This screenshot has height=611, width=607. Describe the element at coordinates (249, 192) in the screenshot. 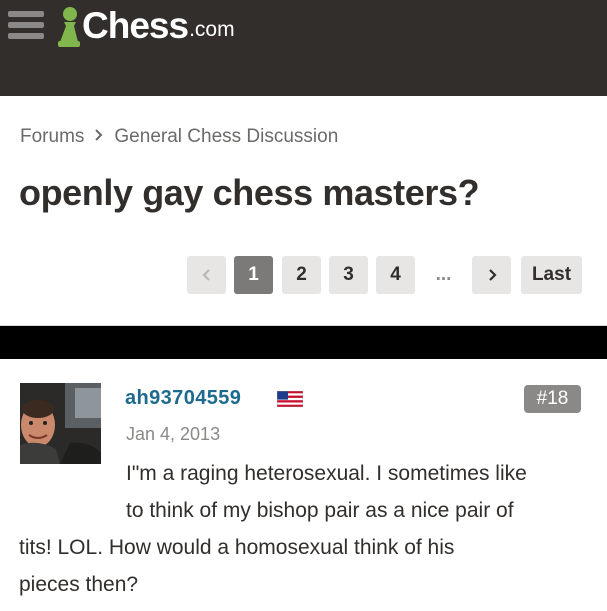

I see `page-title: openly gay chess masters?` at that location.